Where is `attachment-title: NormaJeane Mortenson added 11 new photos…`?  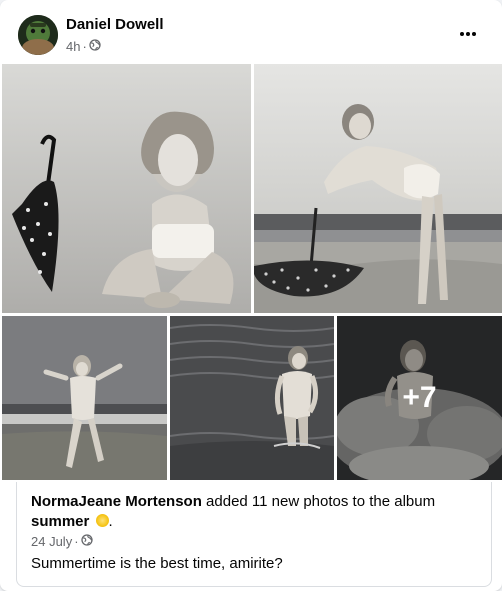 attachment-title: NormaJeane Mortenson added 11 new photos… is located at coordinates (251, 512).